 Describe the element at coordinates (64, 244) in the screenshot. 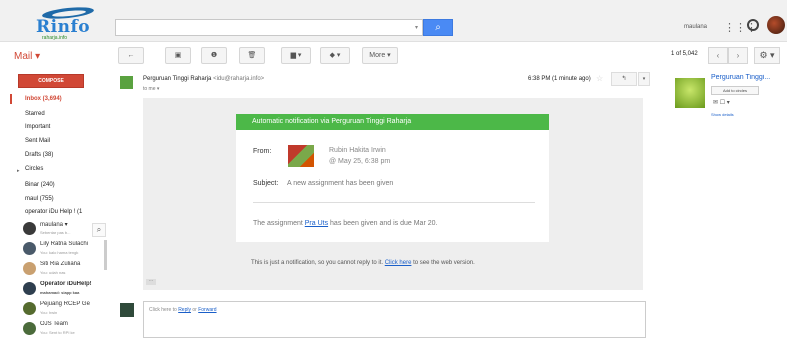

I see `contact-name: Lily Ratna Sulachi` at that location.